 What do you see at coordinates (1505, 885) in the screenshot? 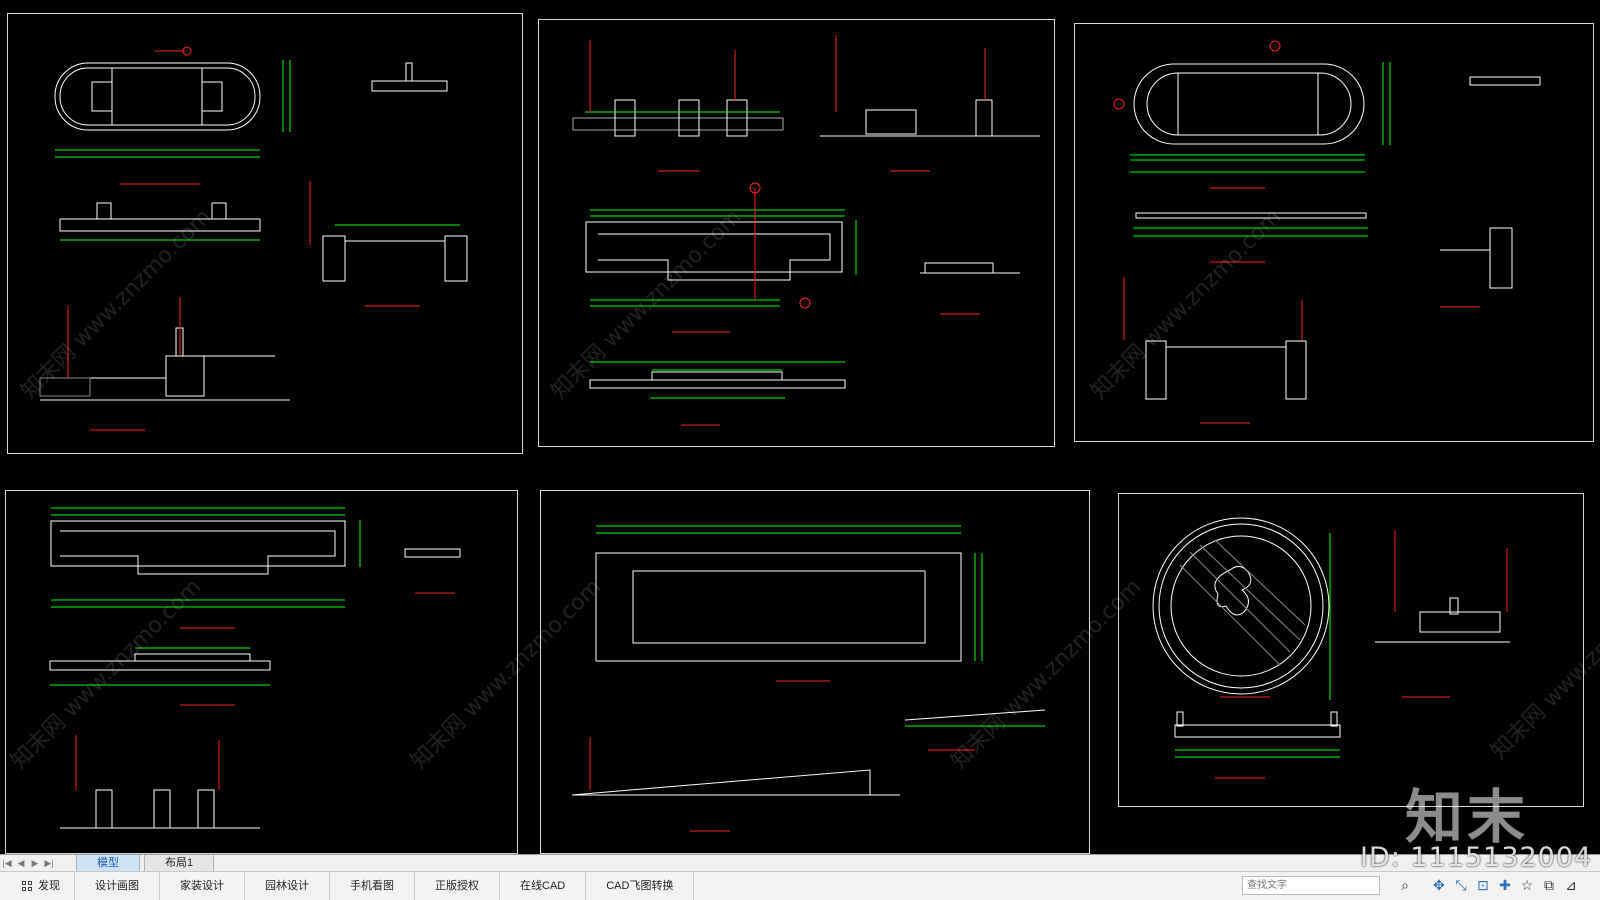
I see `crosshair-icon: ✚` at bounding box center [1505, 885].